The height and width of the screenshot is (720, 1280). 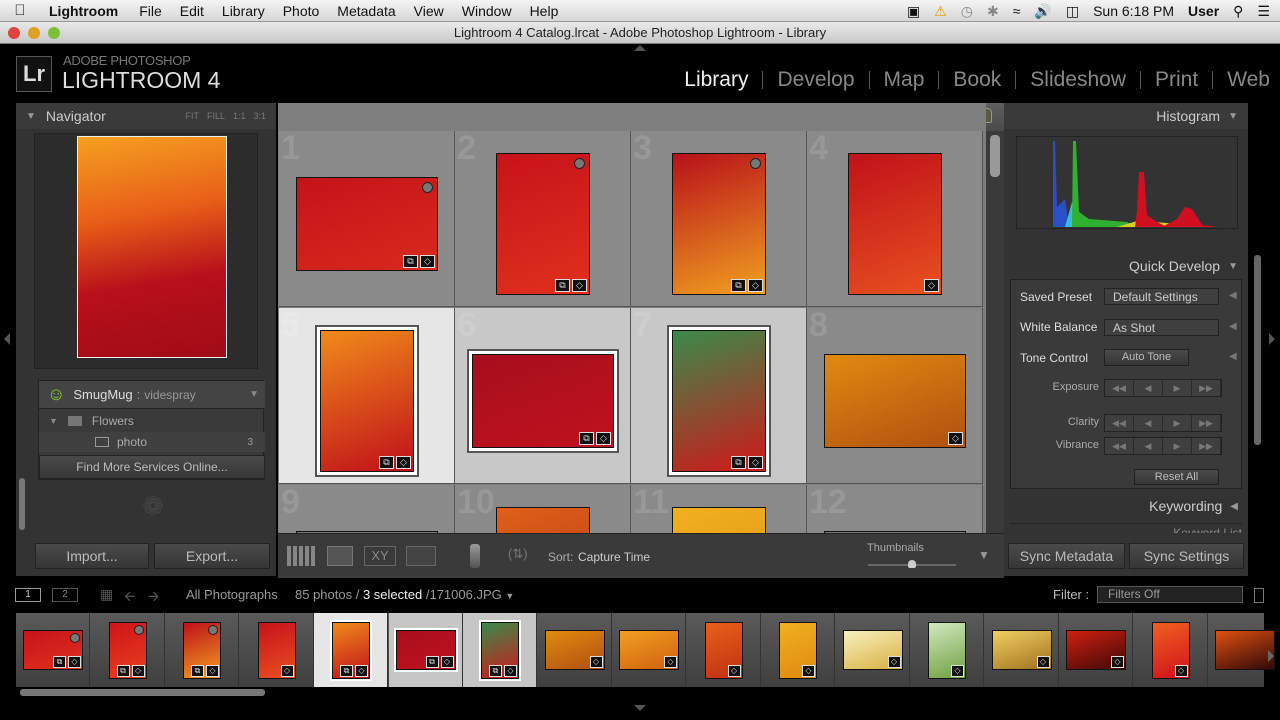 I want to click on grid-cell: 12, so click(x=895, y=509).